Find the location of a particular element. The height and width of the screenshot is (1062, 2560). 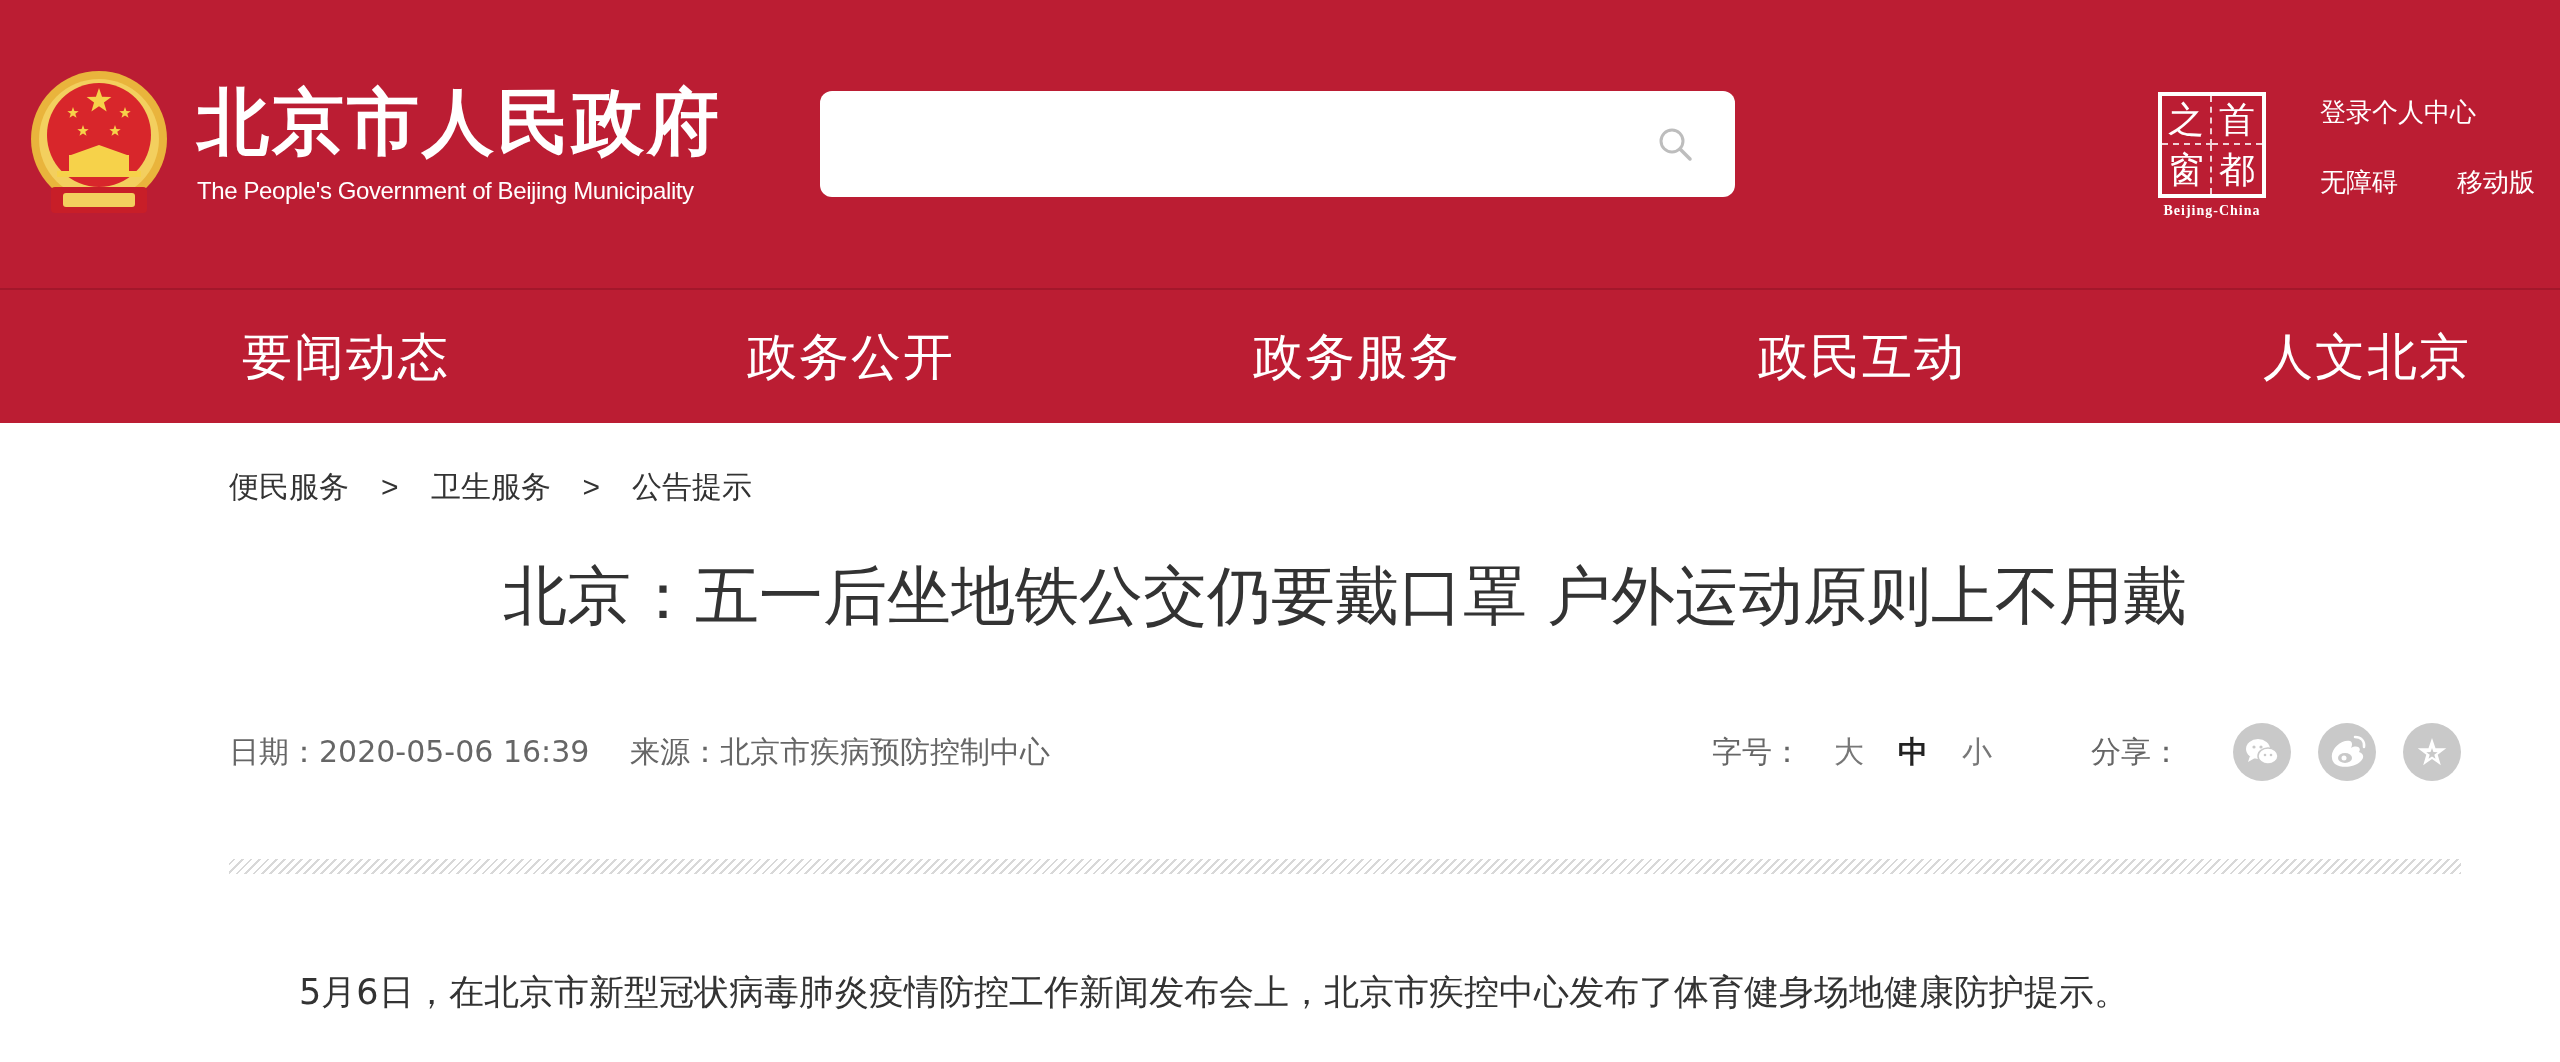

logo-character: 都 is located at coordinates (2237, 169).